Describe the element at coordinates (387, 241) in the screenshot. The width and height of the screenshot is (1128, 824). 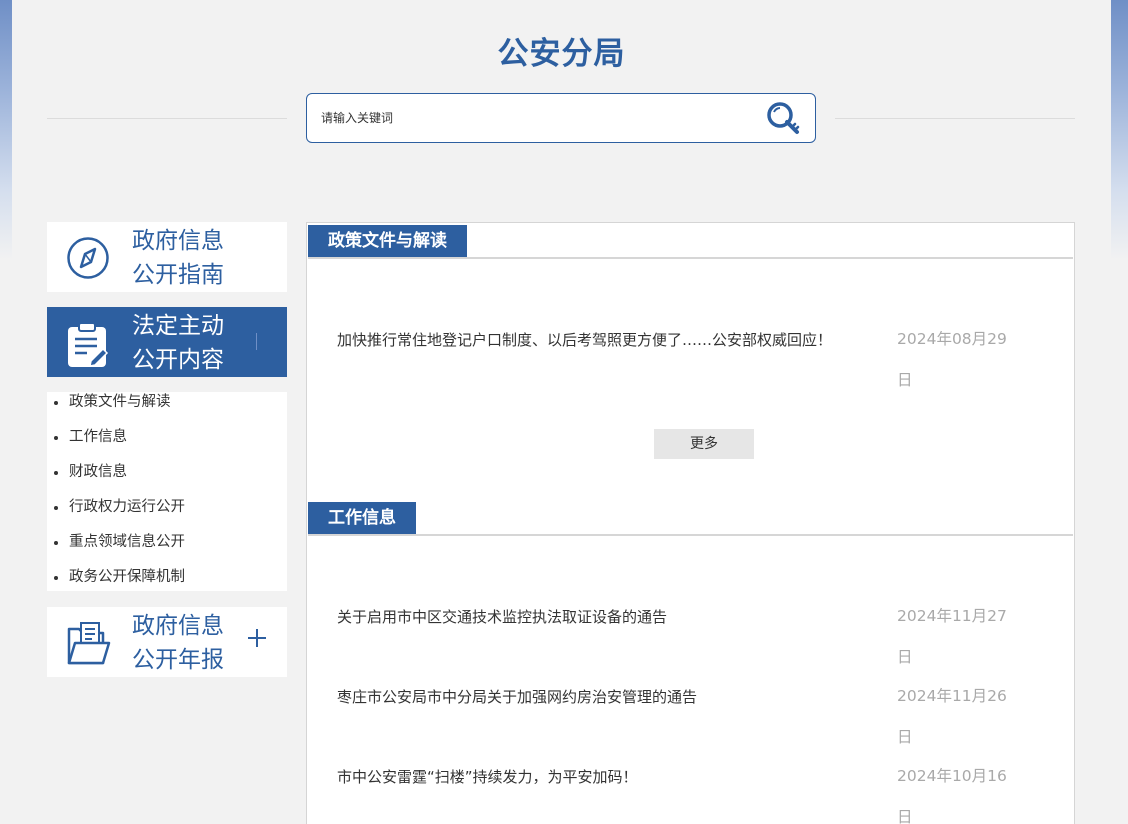
I see `section-tab-policy: 政策文件与解读` at that location.